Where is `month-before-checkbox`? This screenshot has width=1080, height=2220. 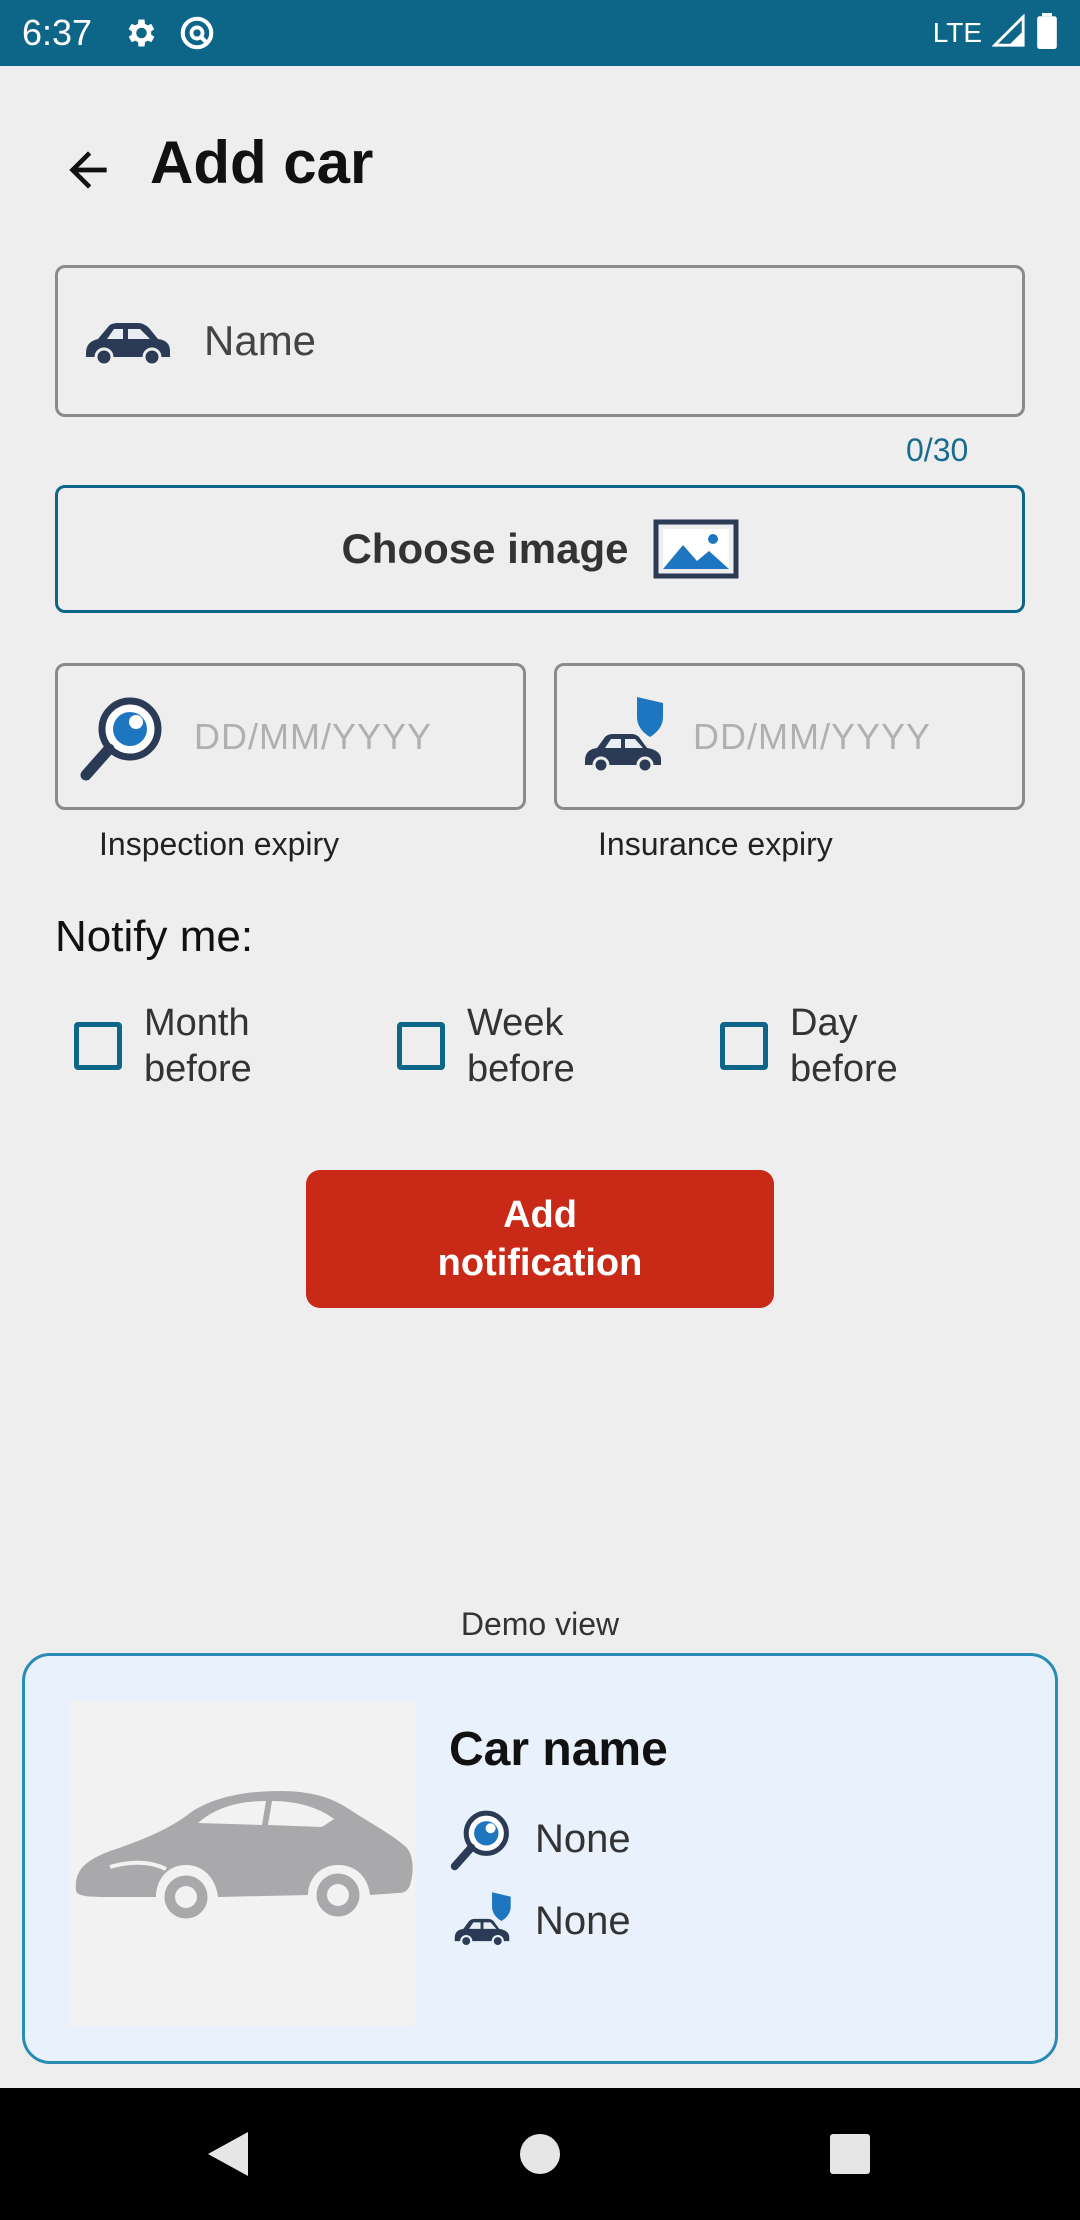 month-before-checkbox is located at coordinates (98, 1046).